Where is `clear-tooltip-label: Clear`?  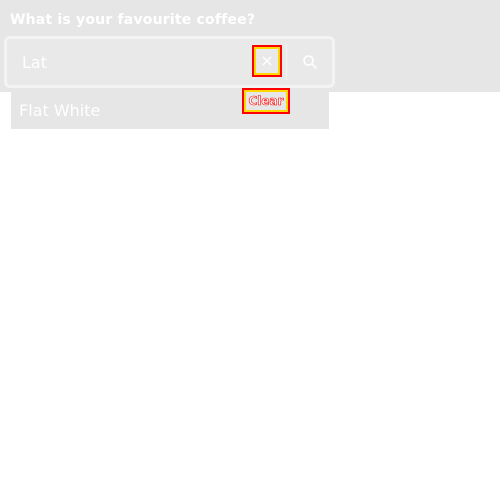
clear-tooltip-label: Clear is located at coordinates (266, 101).